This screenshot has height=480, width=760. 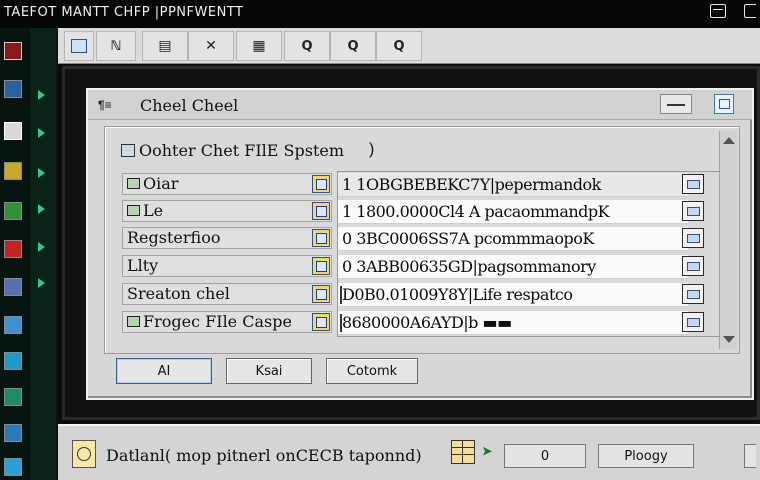 I want to click on scroll-up-icon, so click(x=729, y=140).